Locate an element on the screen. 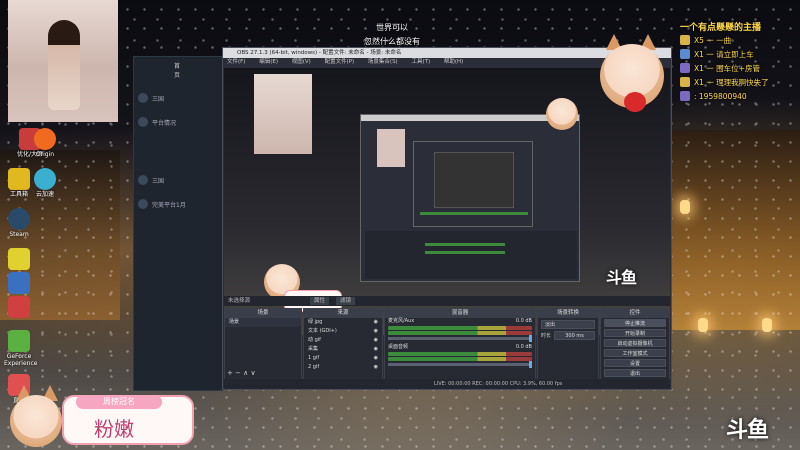 This screenshot has height=450, width=800. donor-row: X5 一 一曲 is located at coordinates (740, 40).